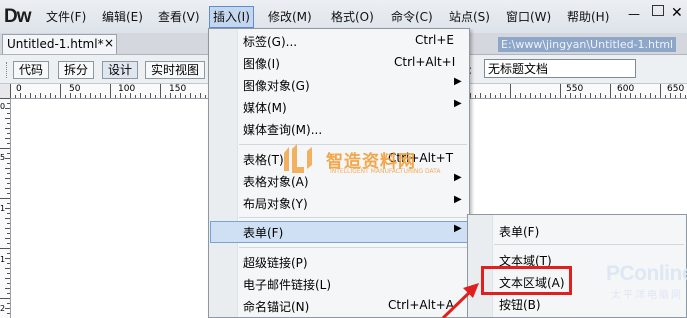  What do you see at coordinates (421, 305) in the screenshot?
I see `menu-item-shortcut: Ctrl+Alt+A` at bounding box center [421, 305].